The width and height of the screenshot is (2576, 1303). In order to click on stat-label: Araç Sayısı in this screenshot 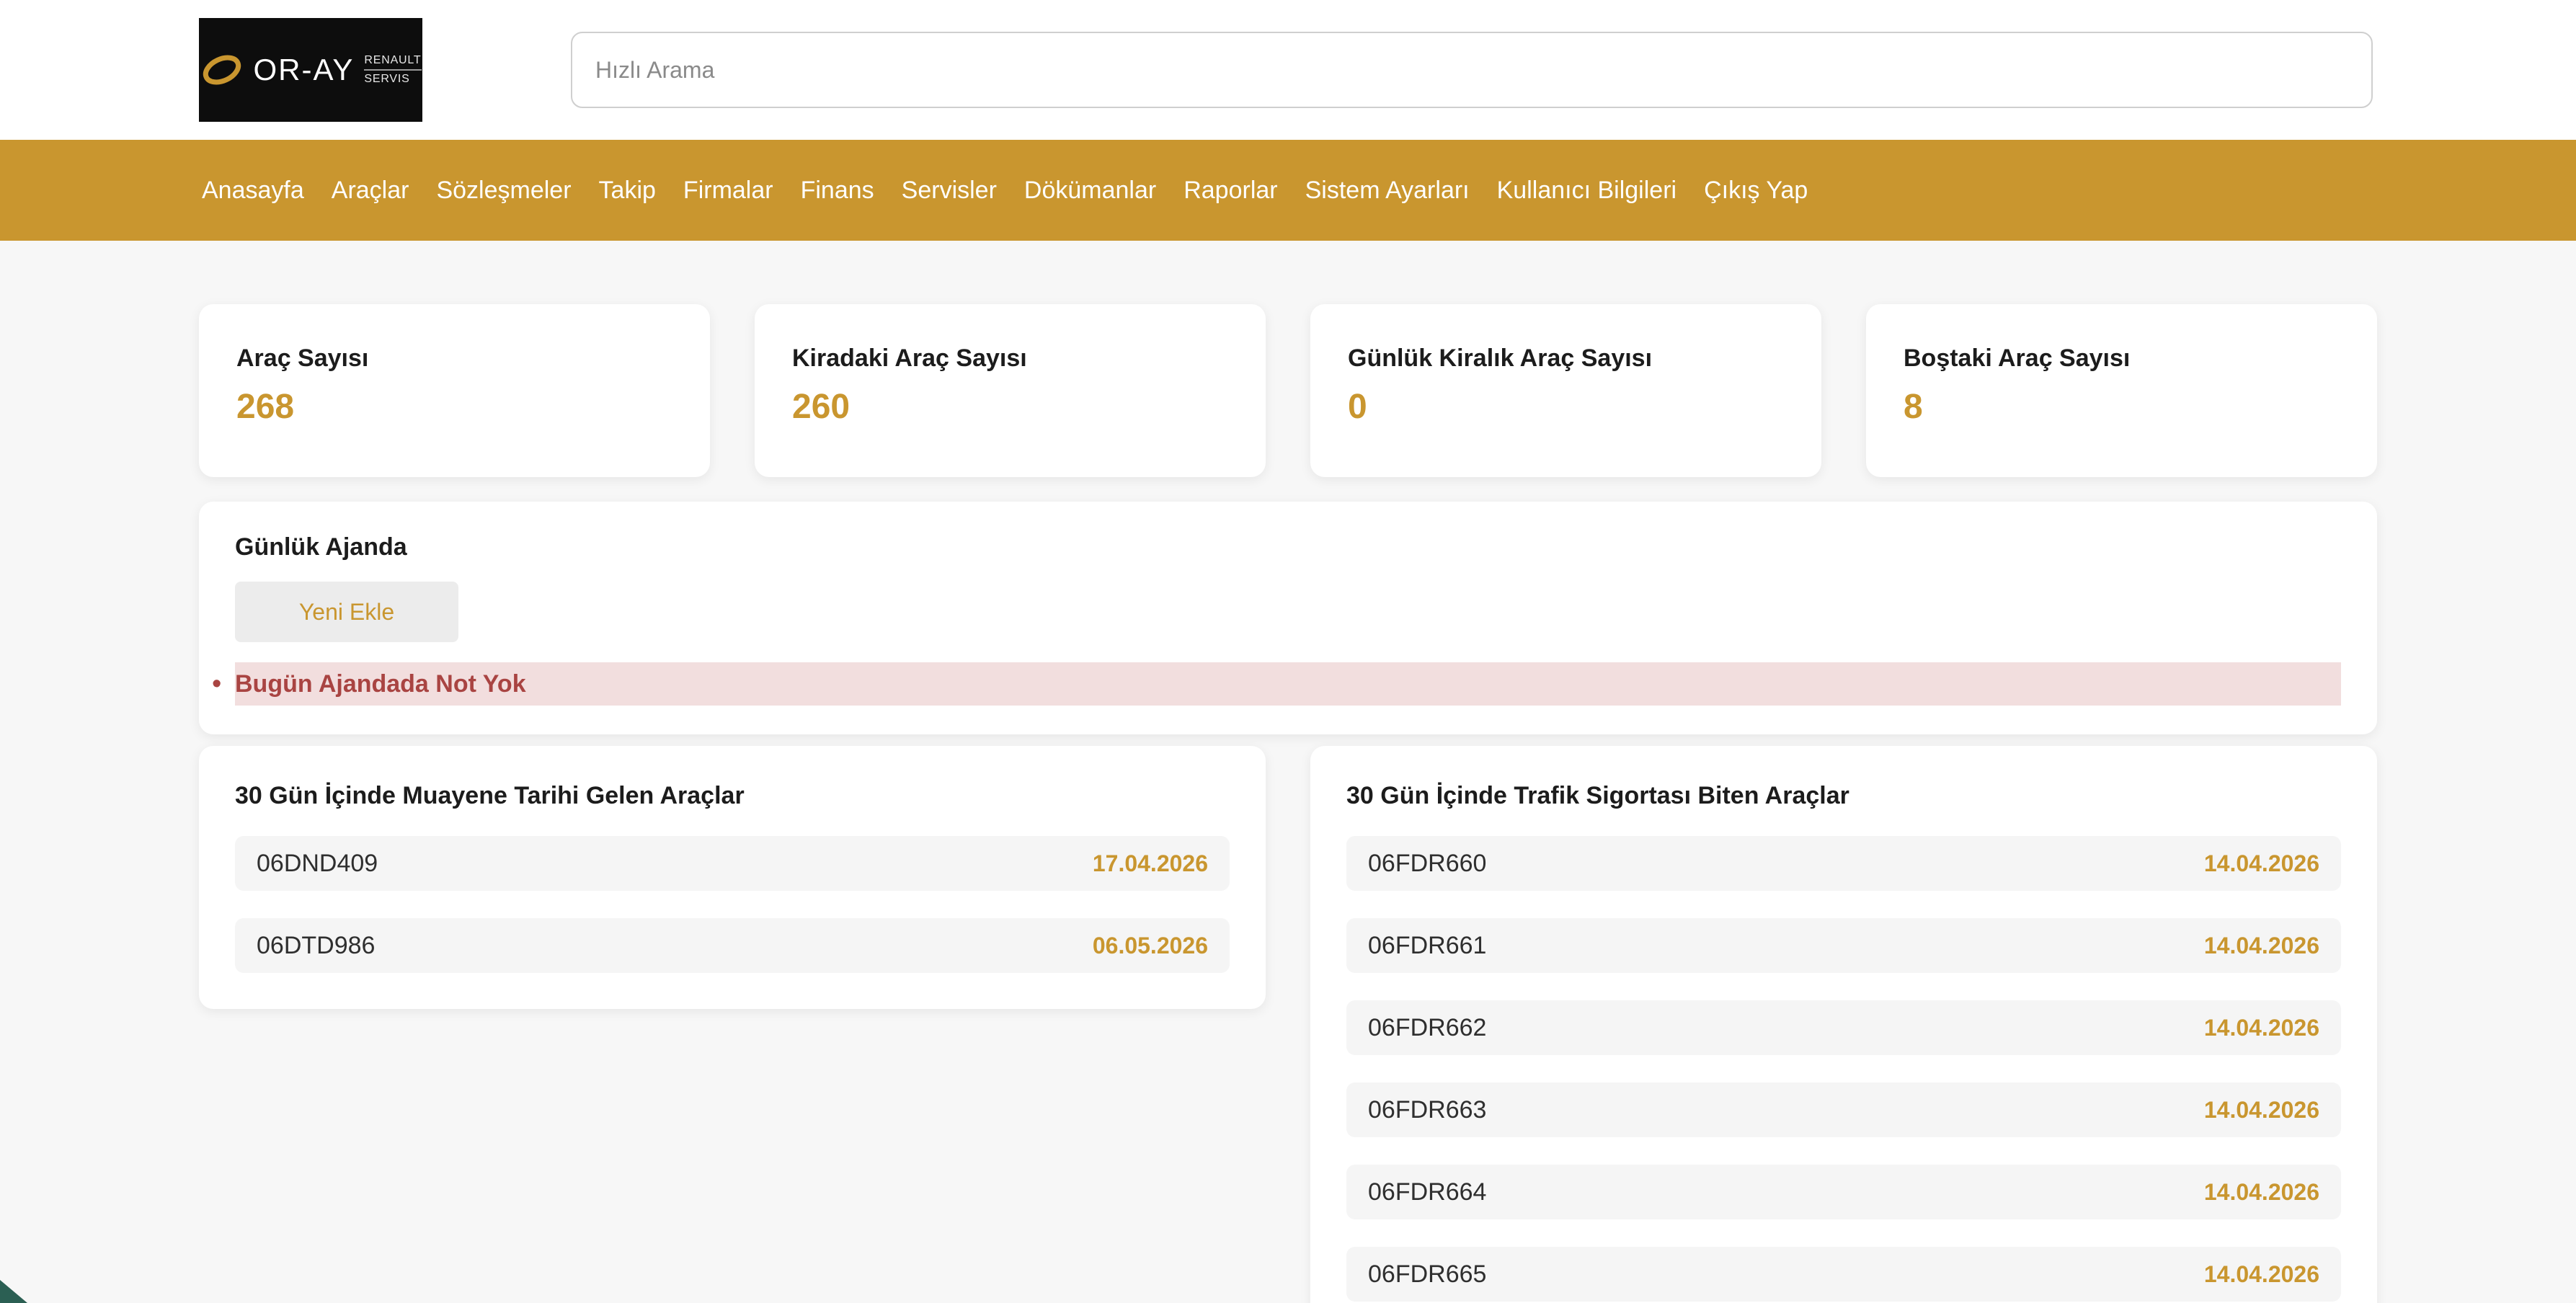, I will do `click(302, 358)`.